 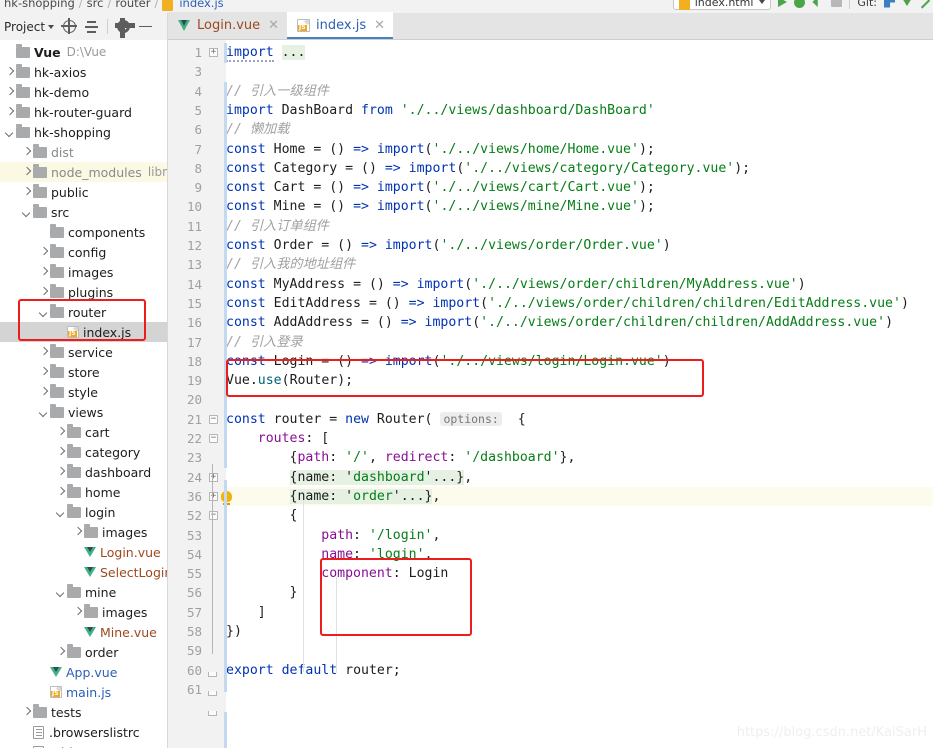 I want to click on tab-index-js: JS index.js ✕, so click(x=340, y=25).